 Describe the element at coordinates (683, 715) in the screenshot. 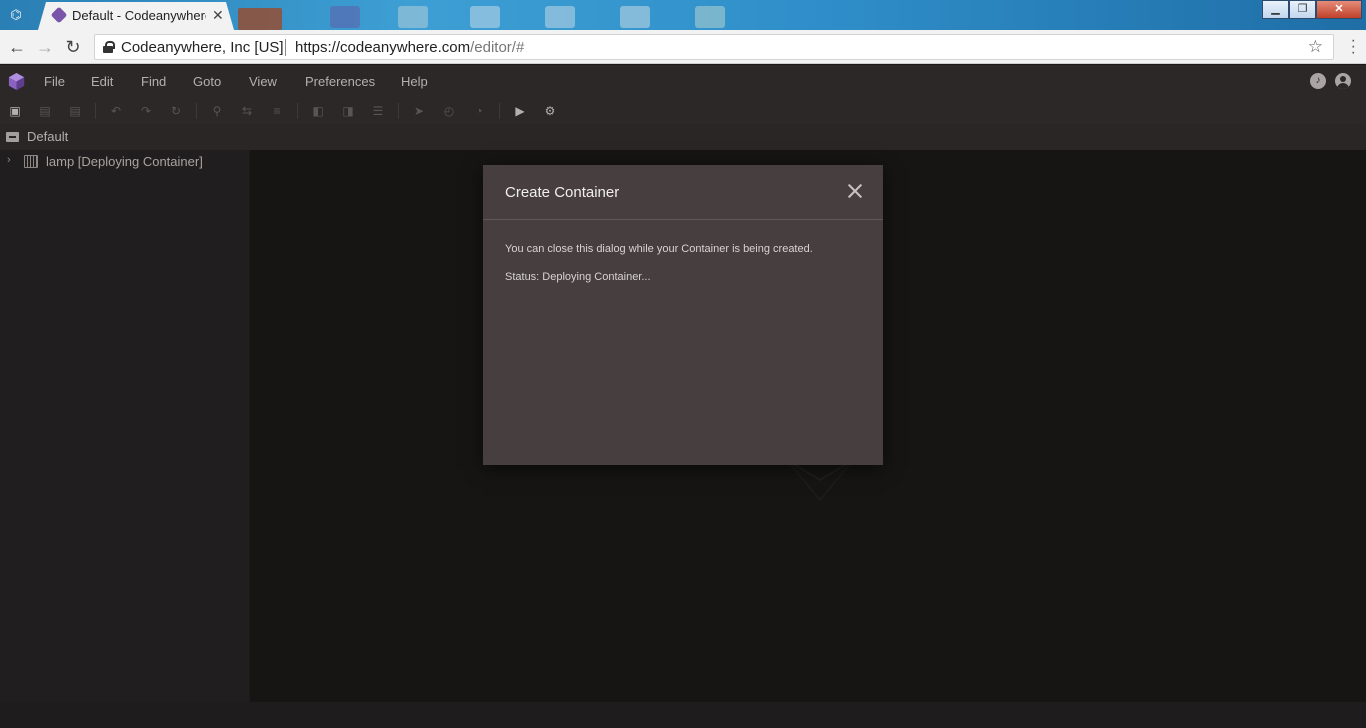

I see `status-bar` at that location.